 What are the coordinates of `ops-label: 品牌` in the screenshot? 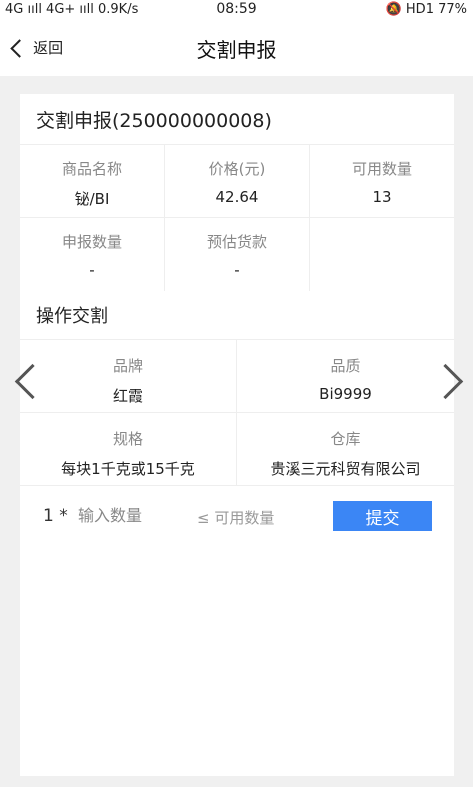 It's located at (127, 366).